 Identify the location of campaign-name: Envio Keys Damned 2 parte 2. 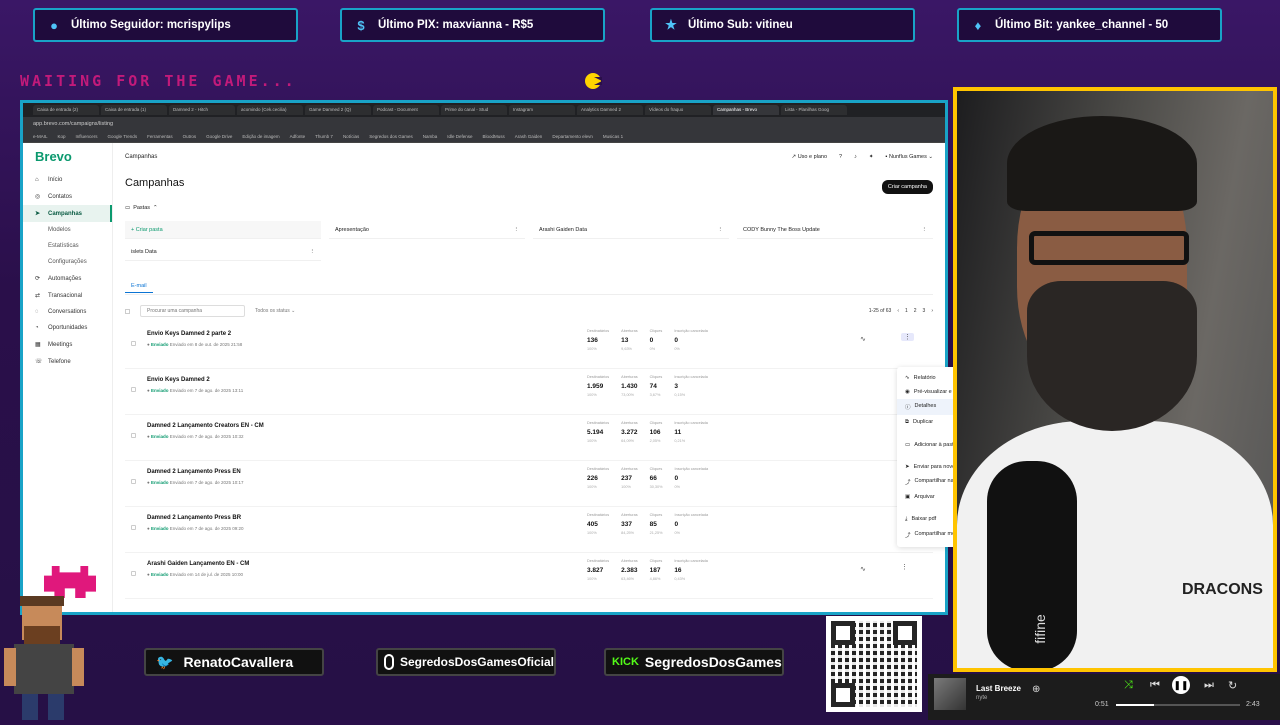
(189, 334).